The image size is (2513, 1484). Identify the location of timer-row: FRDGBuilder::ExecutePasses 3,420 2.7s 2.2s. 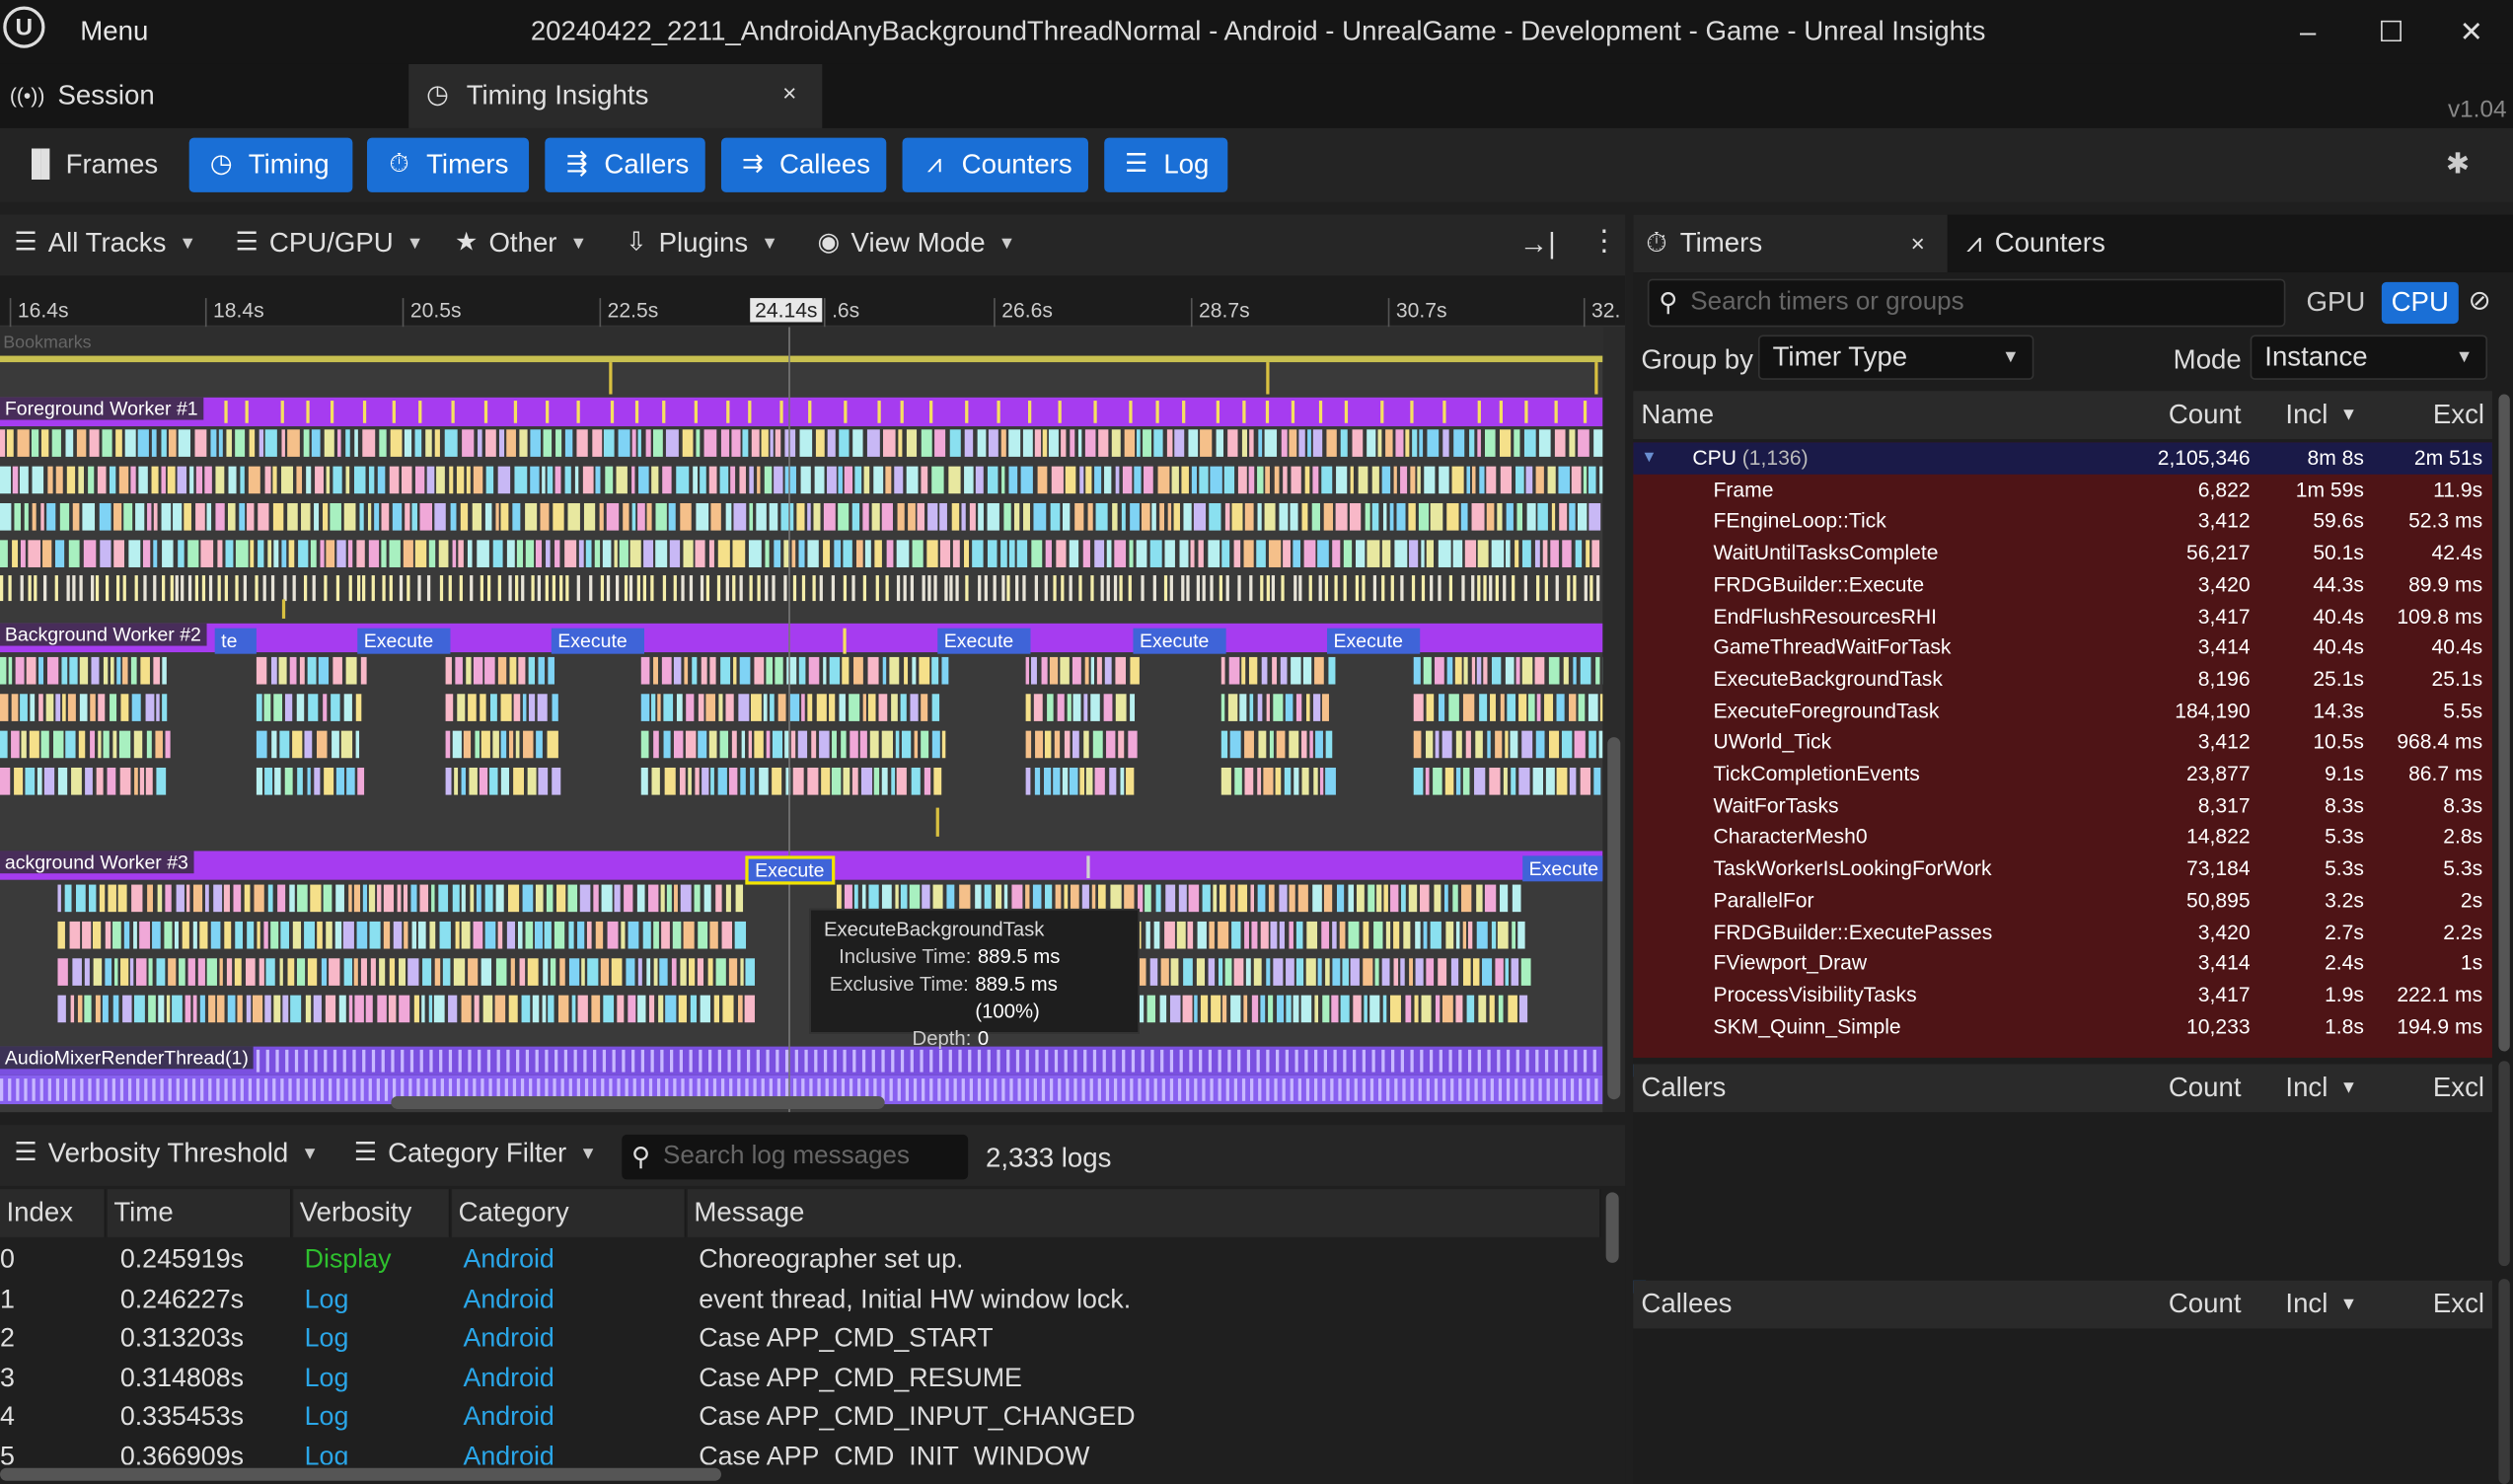
(2062, 931).